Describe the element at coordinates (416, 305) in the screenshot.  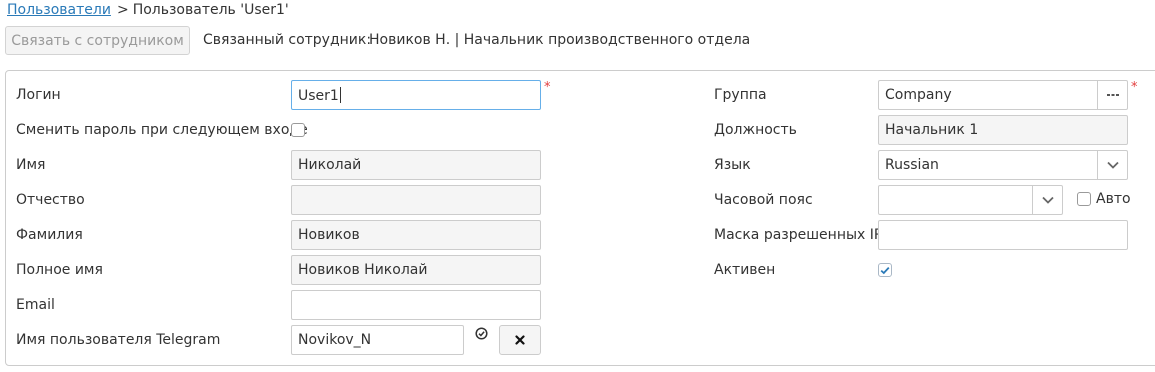
I see `email-input` at that location.